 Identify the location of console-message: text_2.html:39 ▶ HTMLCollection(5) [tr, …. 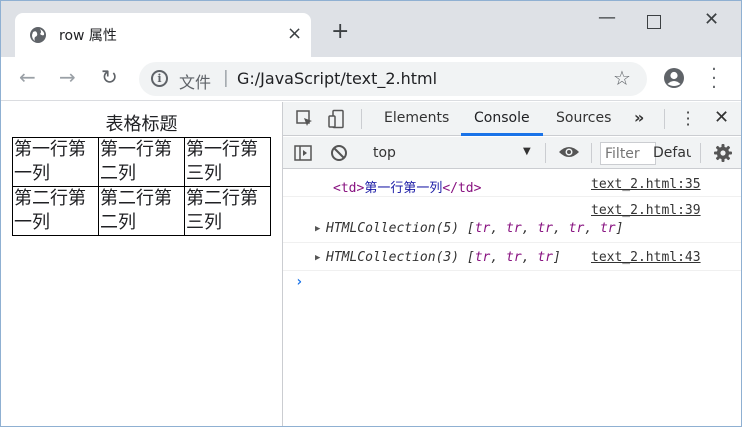
(512, 220).